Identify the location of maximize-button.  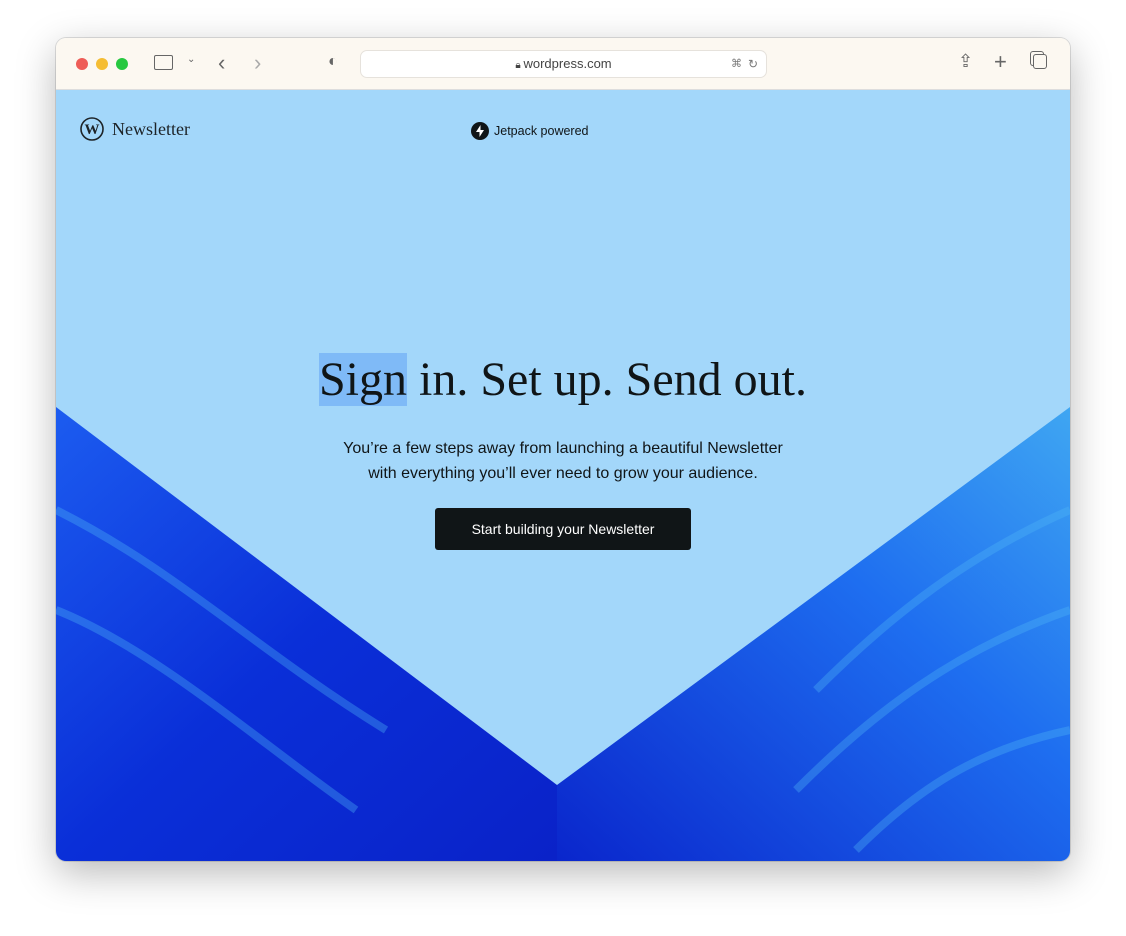
(122, 64).